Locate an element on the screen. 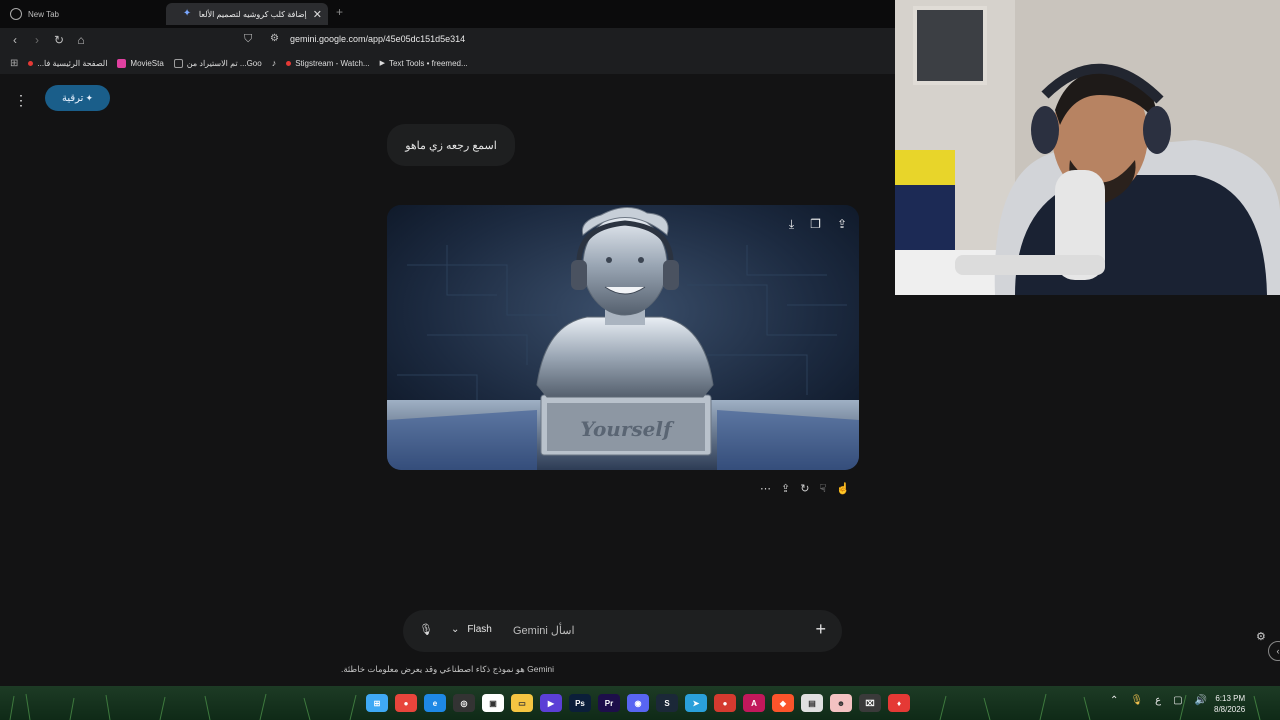 The height and width of the screenshot is (720, 1280). pedestal-text: Yourself is located at coordinates (626, 429).